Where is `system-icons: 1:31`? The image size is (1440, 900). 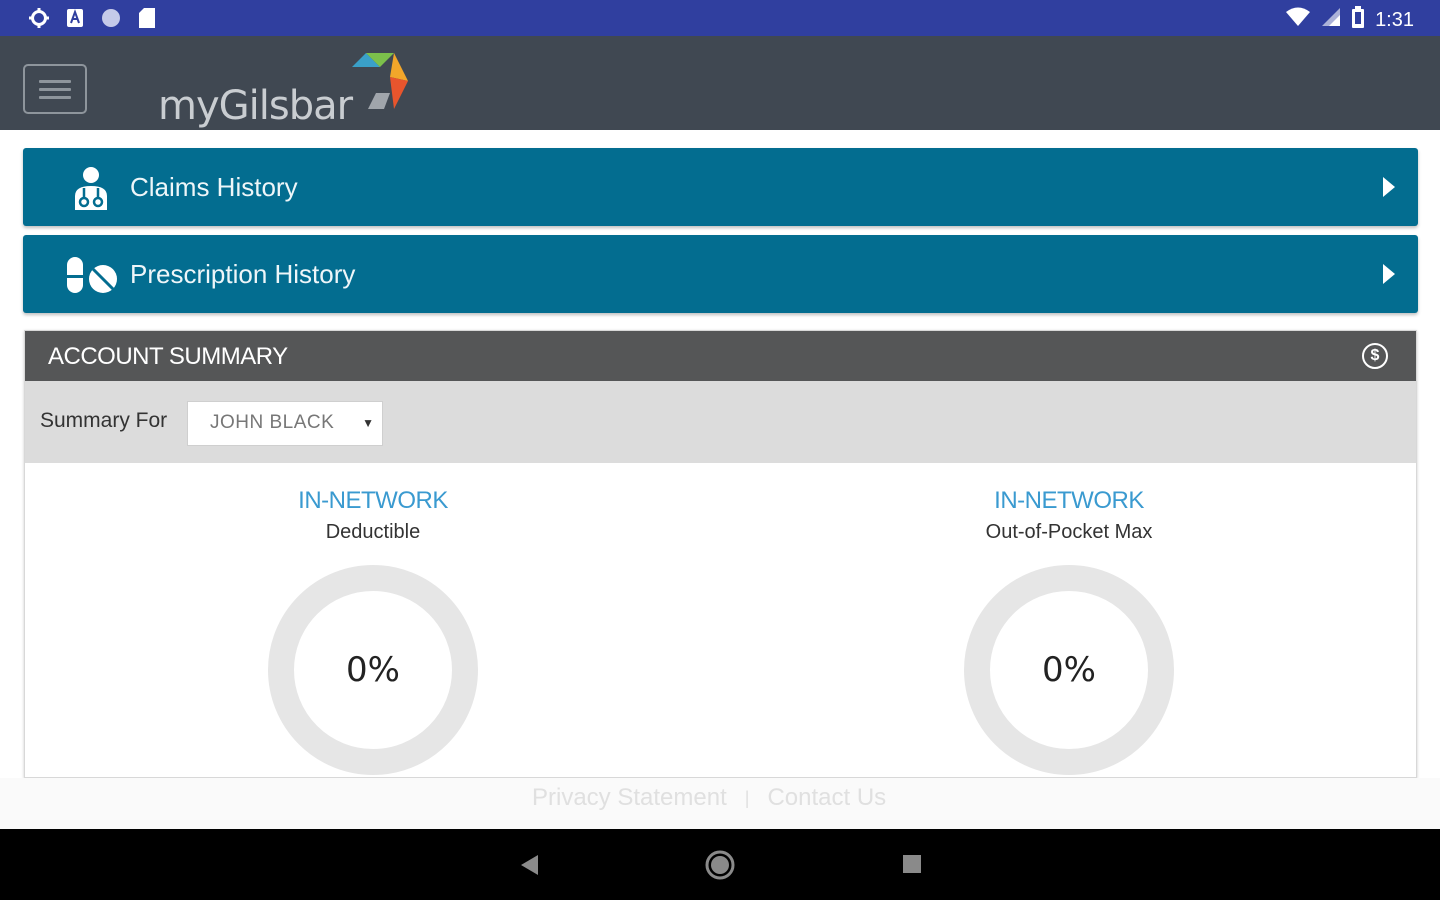
system-icons: 1:31 is located at coordinates (1349, 20).